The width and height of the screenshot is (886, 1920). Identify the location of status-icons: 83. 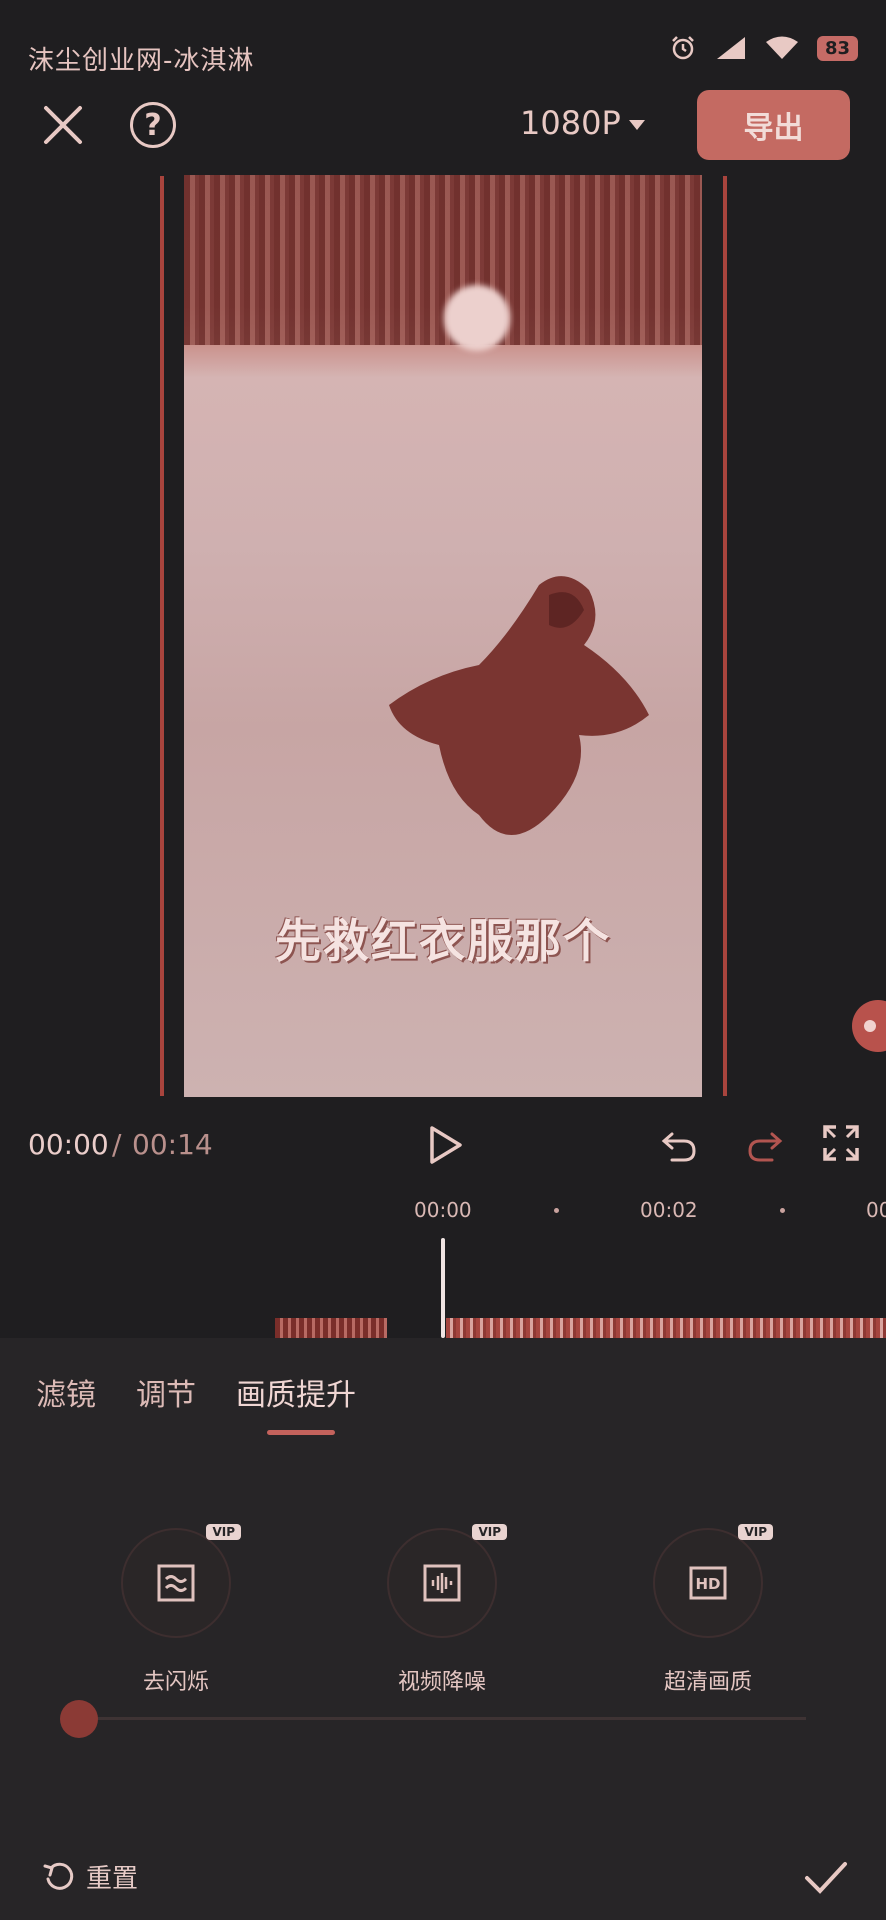
(763, 48).